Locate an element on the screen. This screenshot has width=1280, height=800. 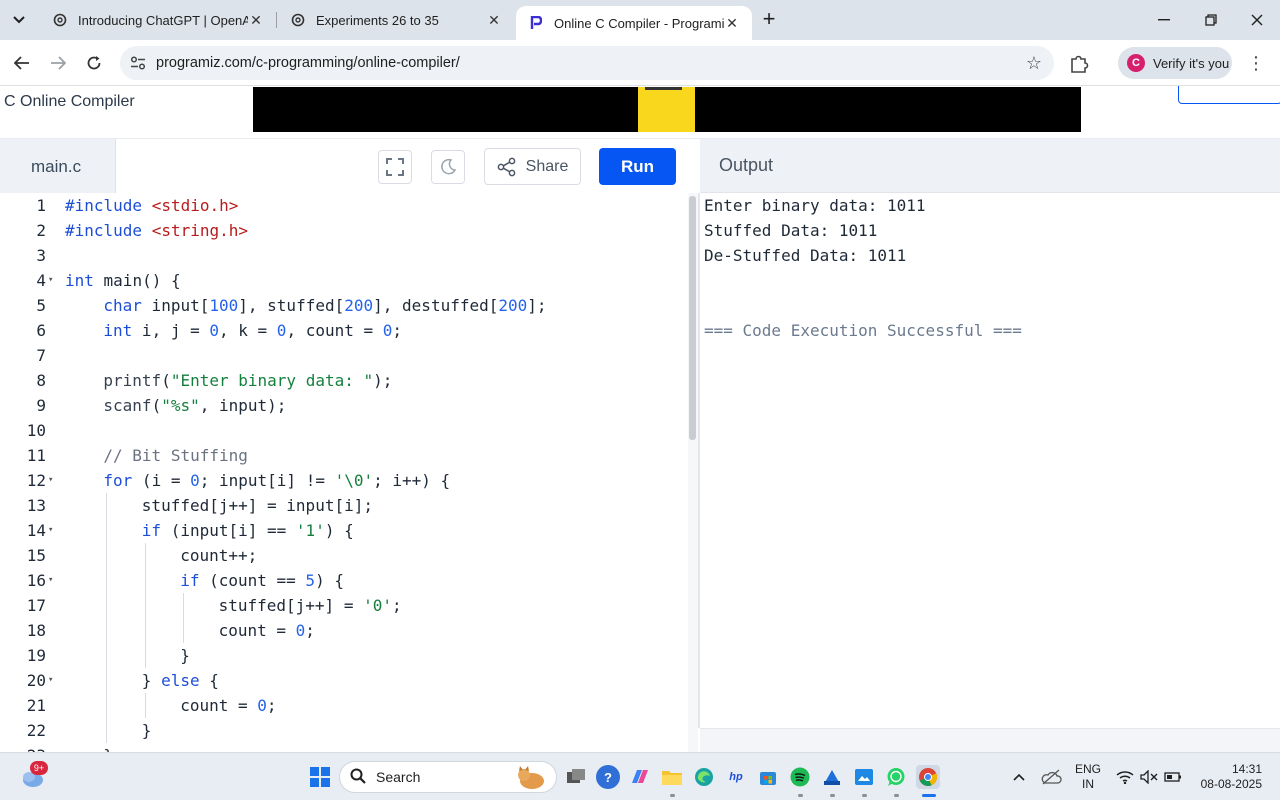
photos-app-icon is located at coordinates (864, 777).